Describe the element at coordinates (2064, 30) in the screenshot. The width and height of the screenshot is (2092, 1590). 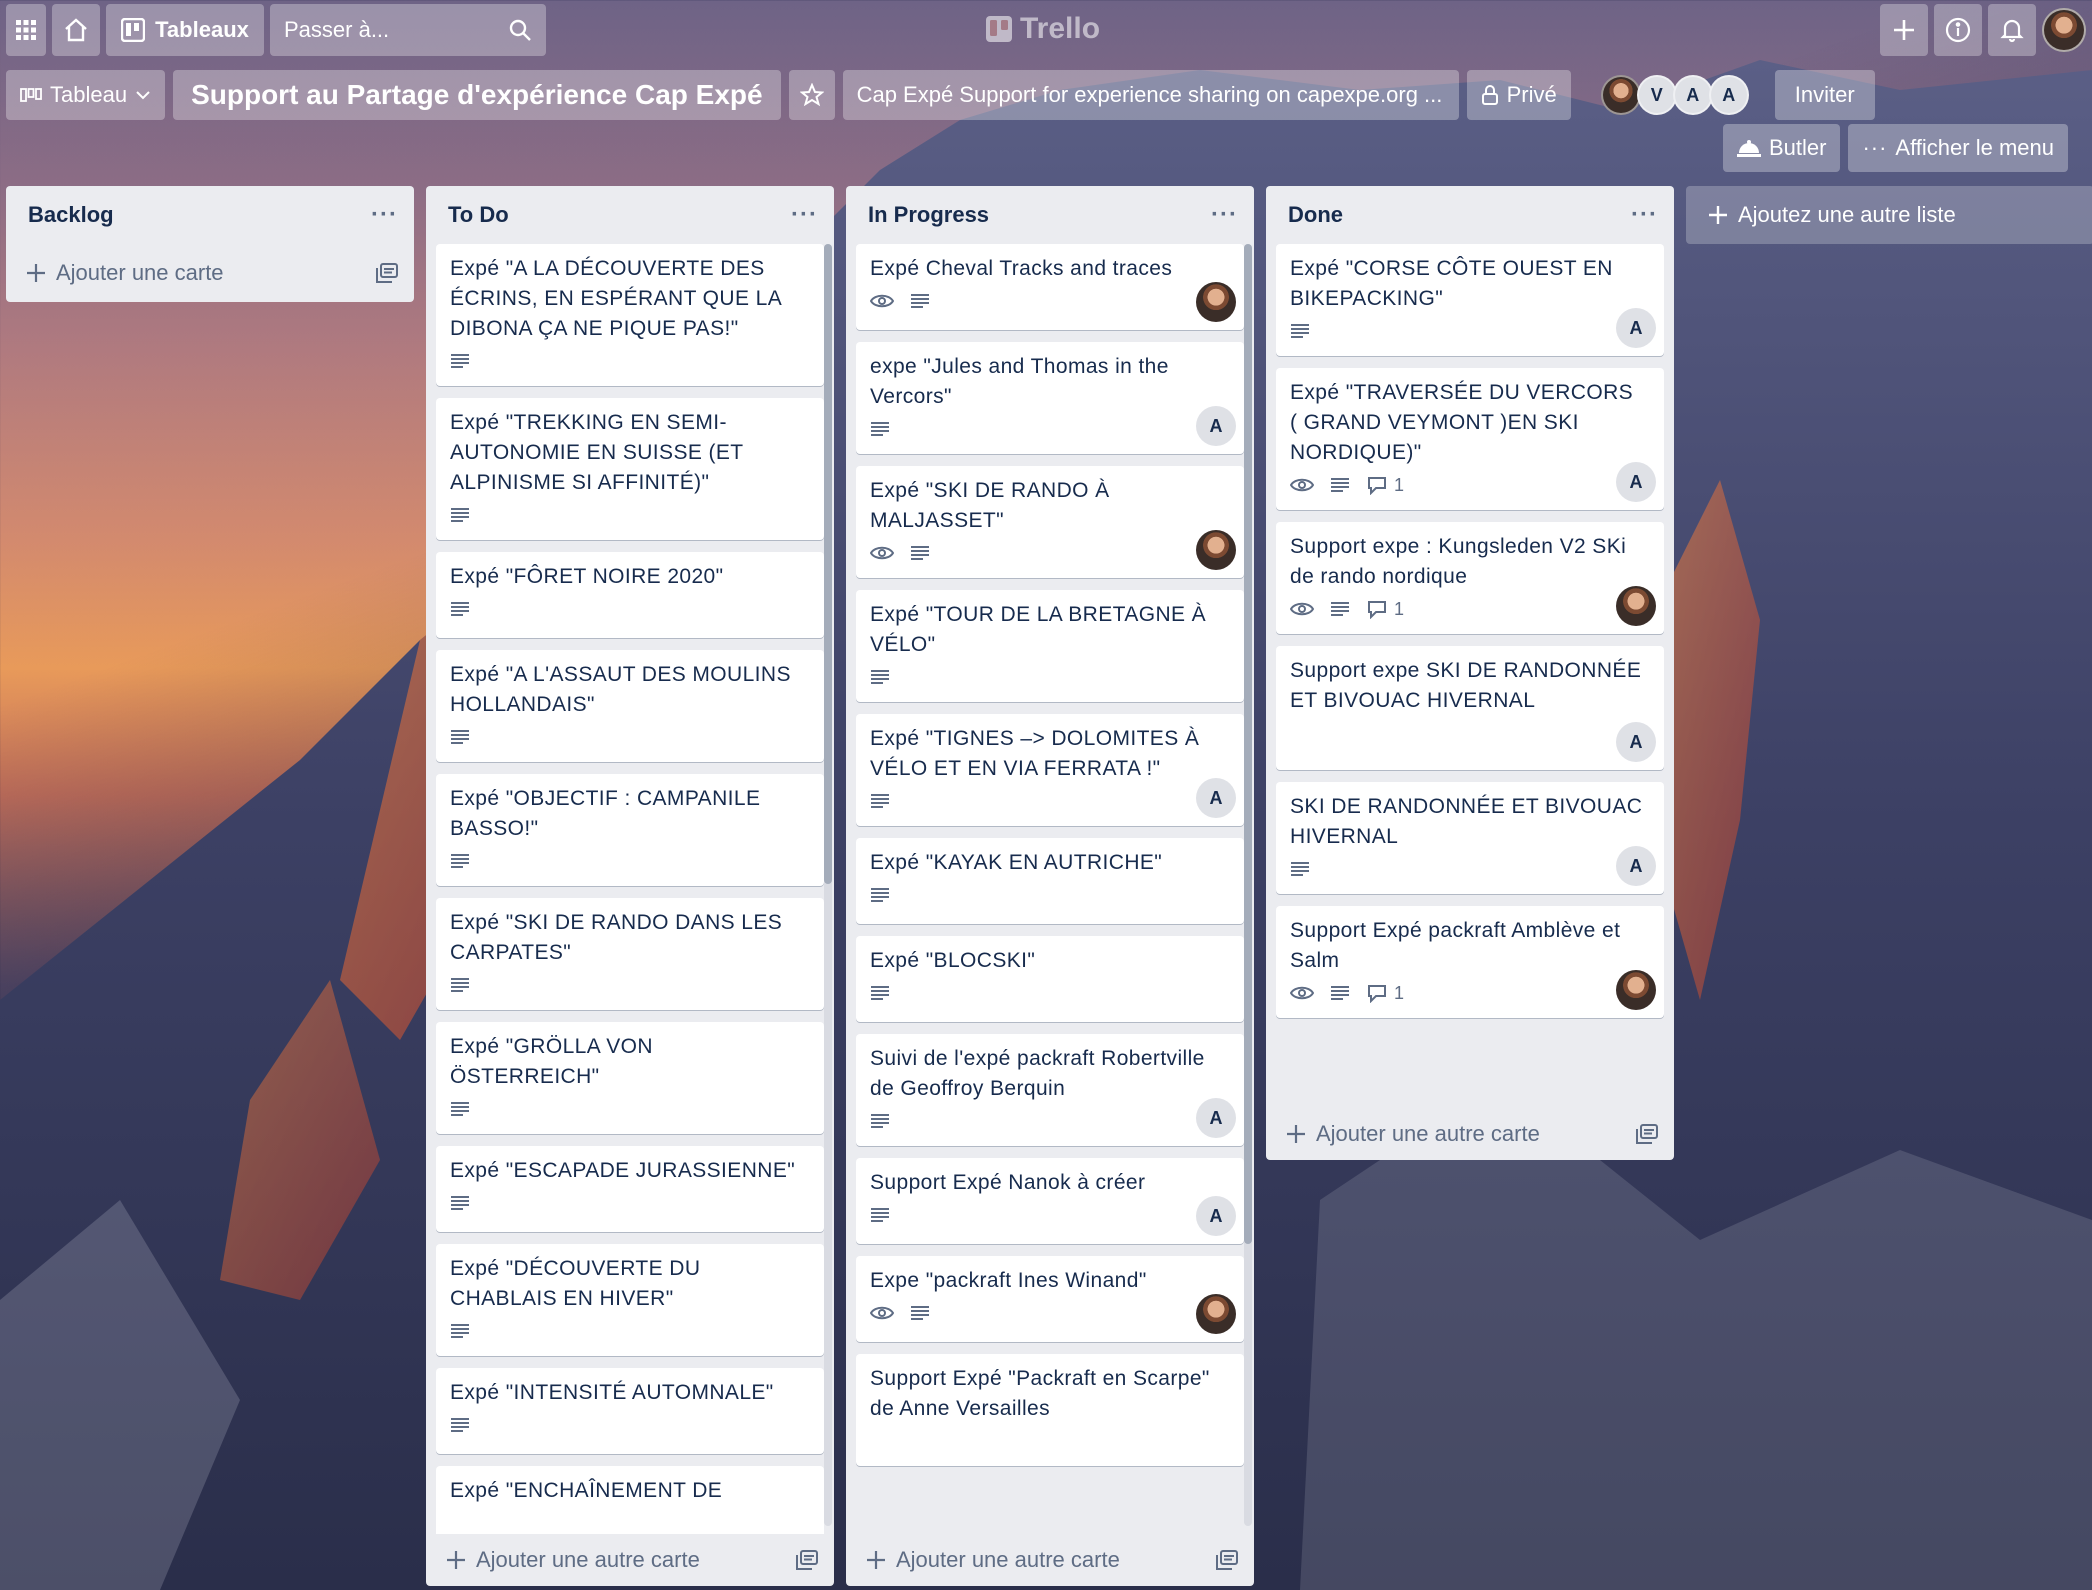
I see `user-avatar` at that location.